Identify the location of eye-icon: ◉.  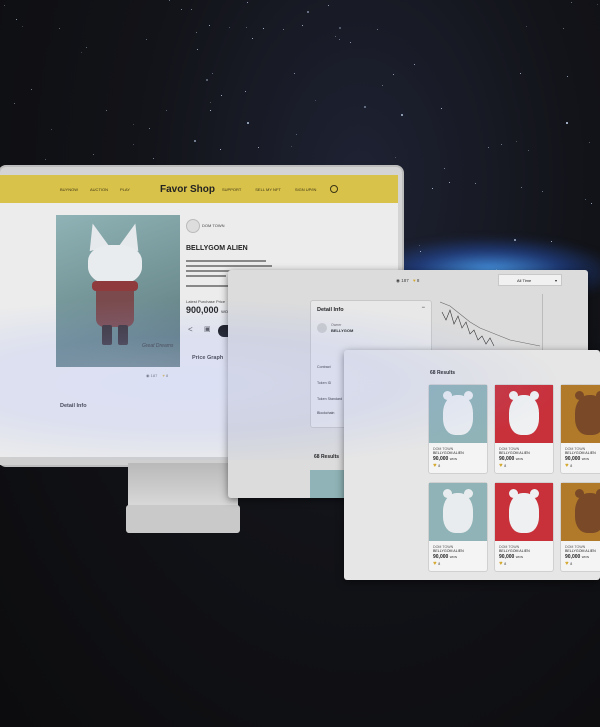
(148, 375).